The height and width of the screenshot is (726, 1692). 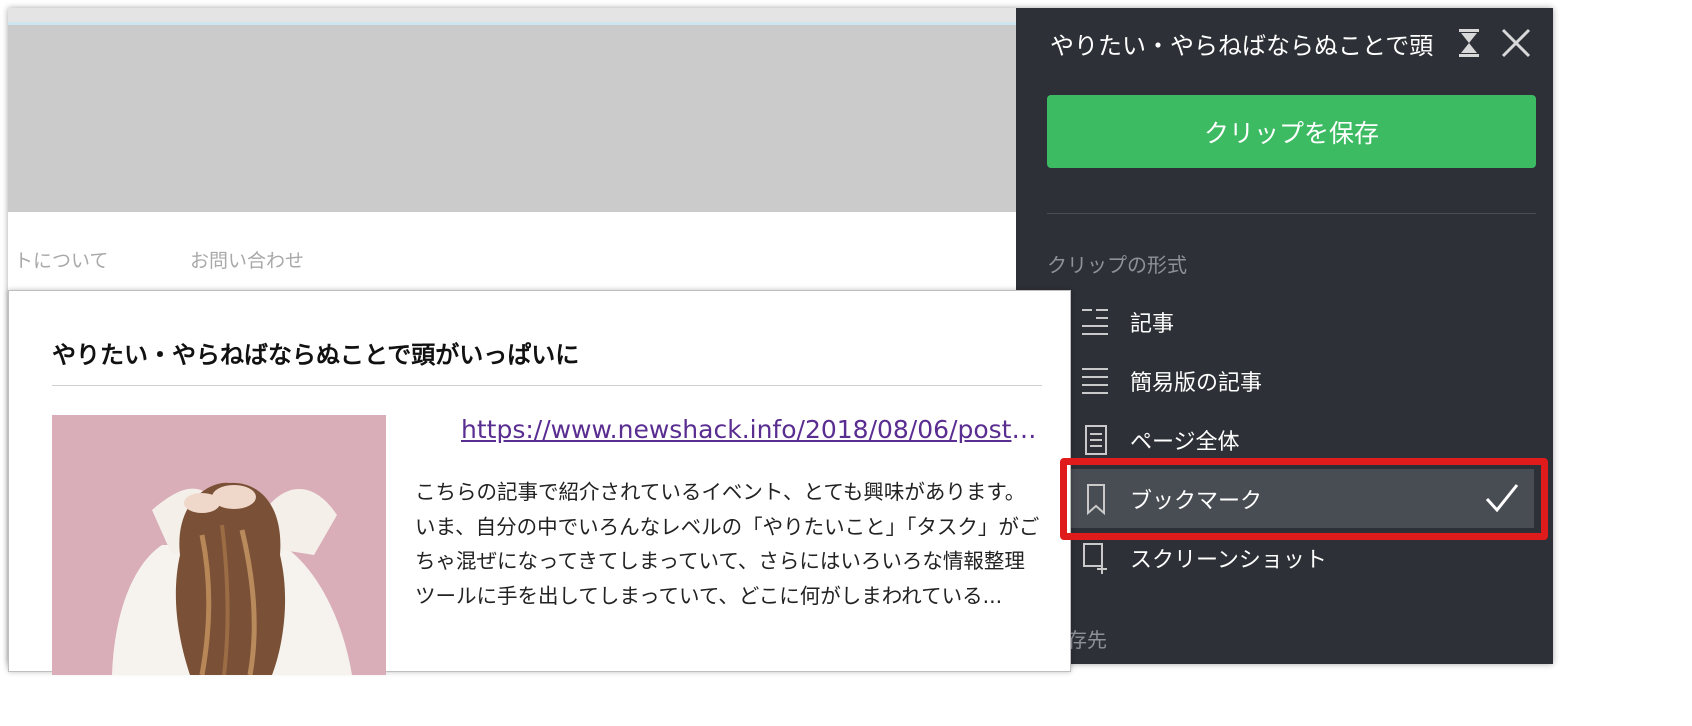 I want to click on checkmark-icon, so click(x=1502, y=498).